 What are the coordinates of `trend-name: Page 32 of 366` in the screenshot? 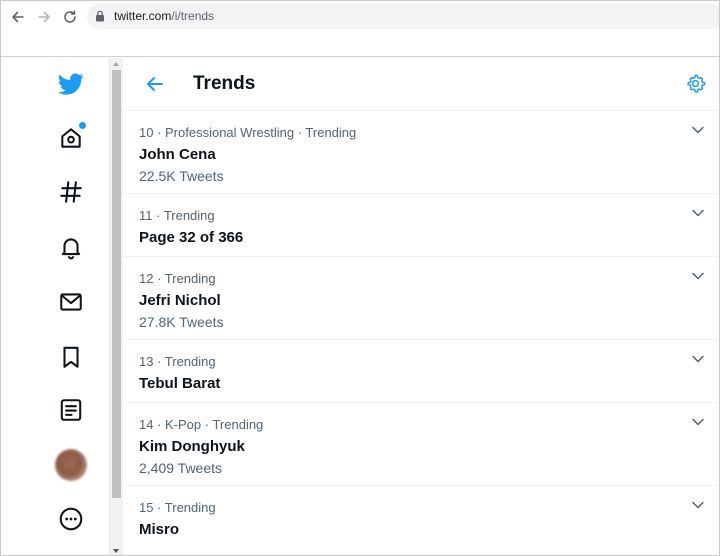 It's located at (191, 237).